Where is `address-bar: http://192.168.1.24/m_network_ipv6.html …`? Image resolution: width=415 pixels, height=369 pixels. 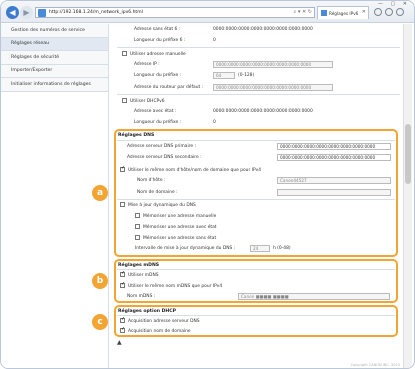
address-bar: http://192.168.1.24/m_network_ipv6.html … is located at coordinates (175, 12).